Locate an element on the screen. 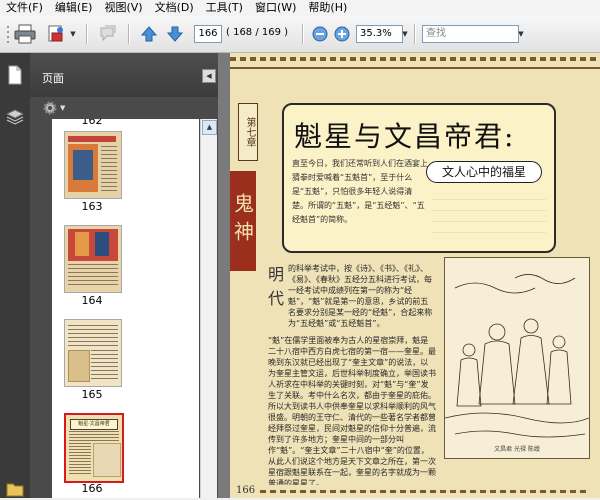  article-title: 魁星与文昌帝君: is located at coordinates (405, 136).